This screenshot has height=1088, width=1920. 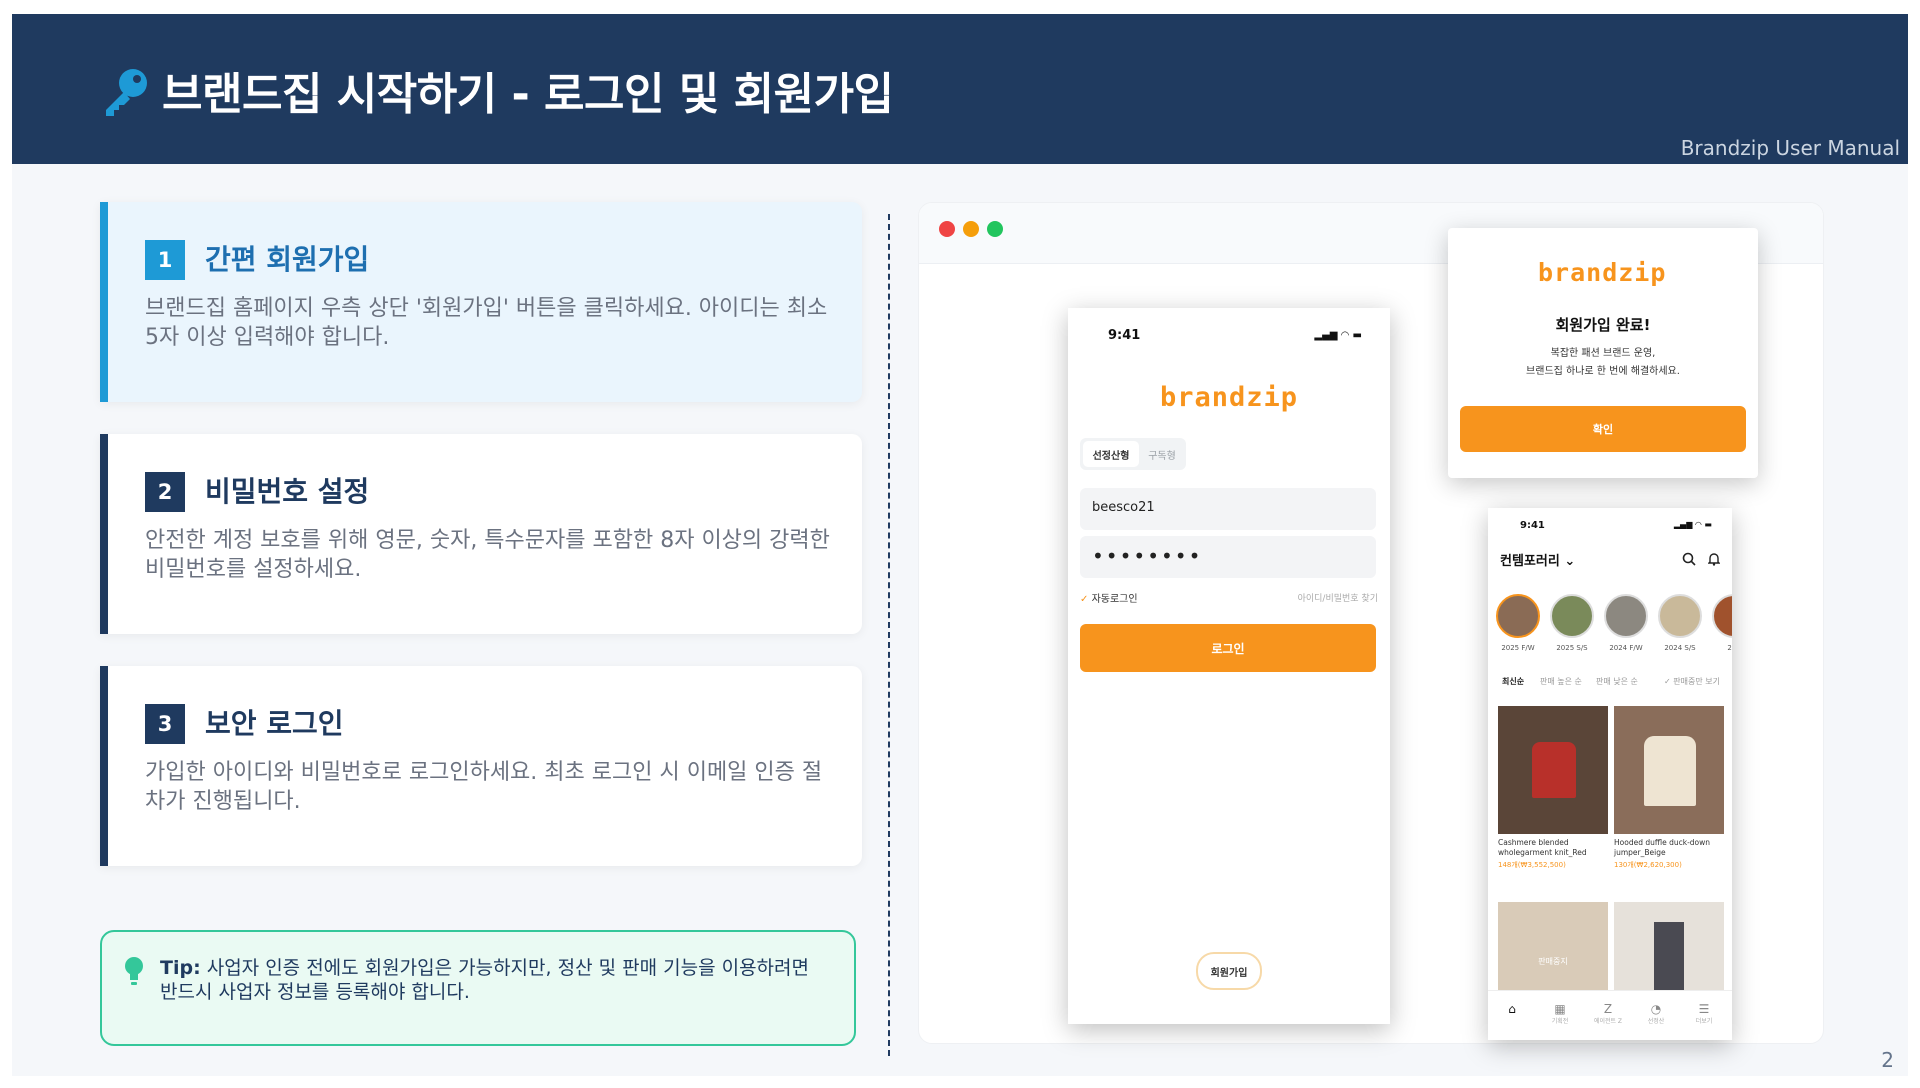 What do you see at coordinates (1689, 559) in the screenshot?
I see `search-icon` at bounding box center [1689, 559].